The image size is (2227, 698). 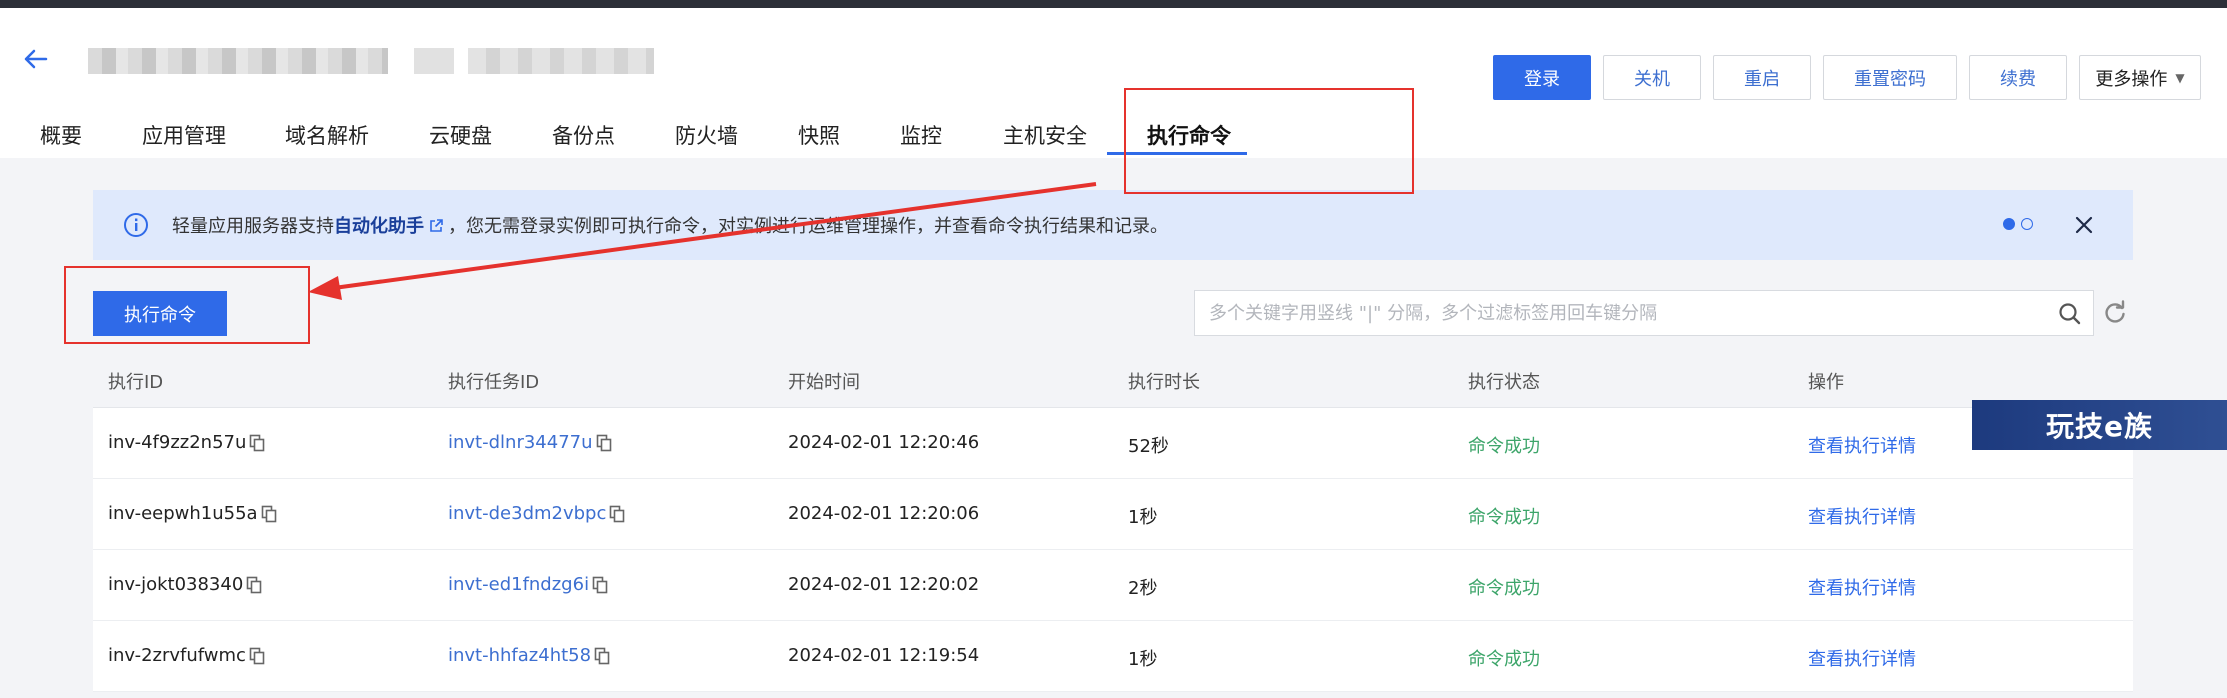 I want to click on tab-cloud-disk: 云硬盘, so click(x=460, y=135).